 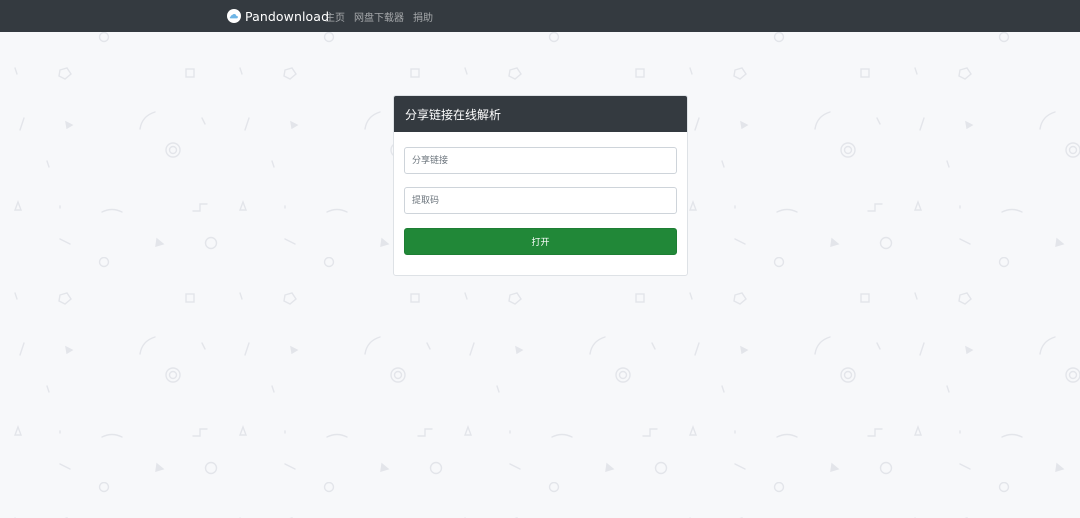 I want to click on card-title: 分享链接在线解析, so click(x=540, y=114).